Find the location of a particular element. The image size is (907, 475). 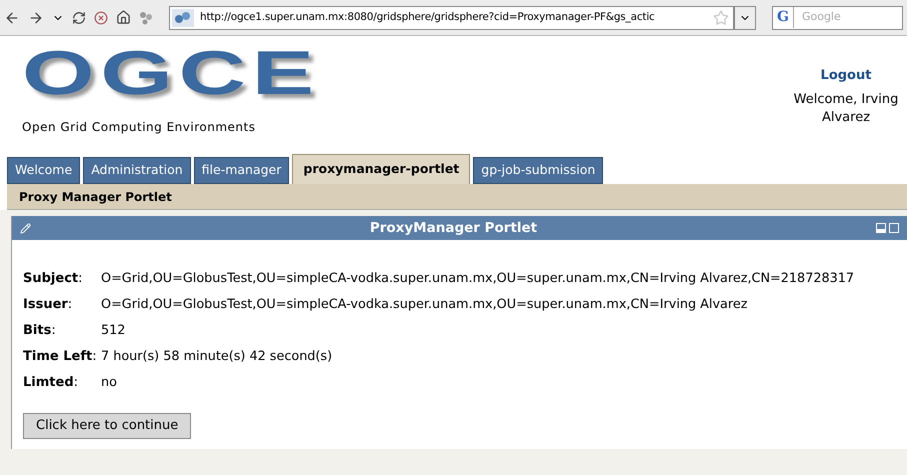

tagline: Open Grid Computing Environments is located at coordinates (139, 127).